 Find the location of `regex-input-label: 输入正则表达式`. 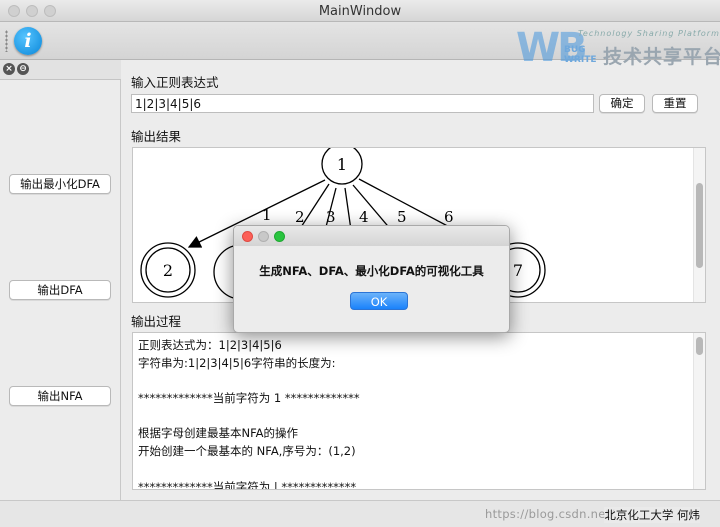

regex-input-label: 输入正则表达式 is located at coordinates (175, 82).